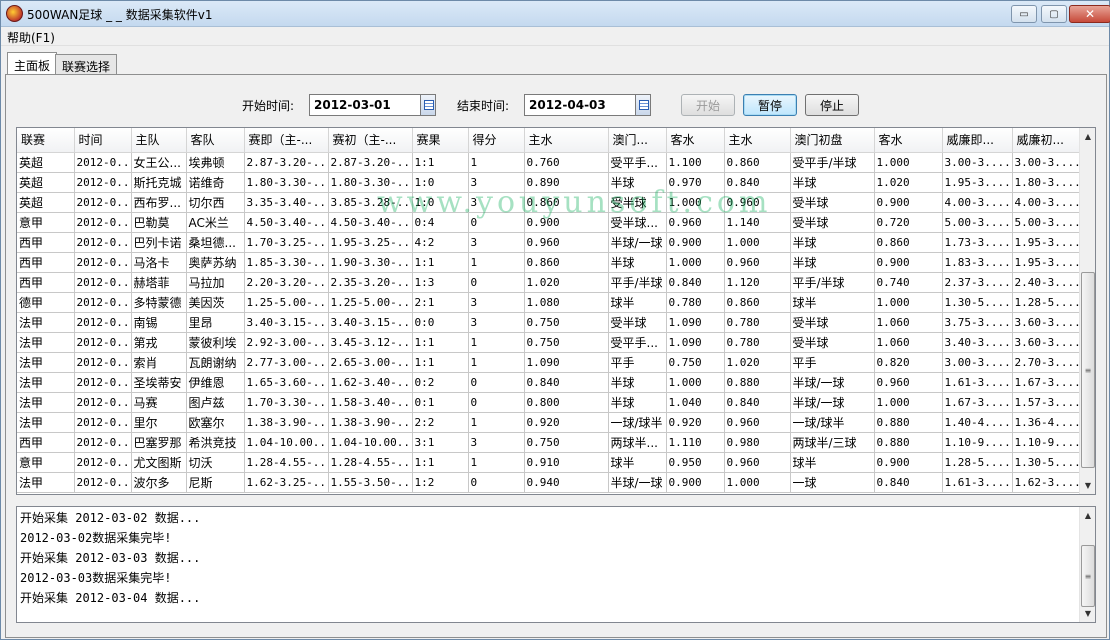  What do you see at coordinates (566, 482) in the screenshot?
I see `table-cell: 0.940` at bounding box center [566, 482].